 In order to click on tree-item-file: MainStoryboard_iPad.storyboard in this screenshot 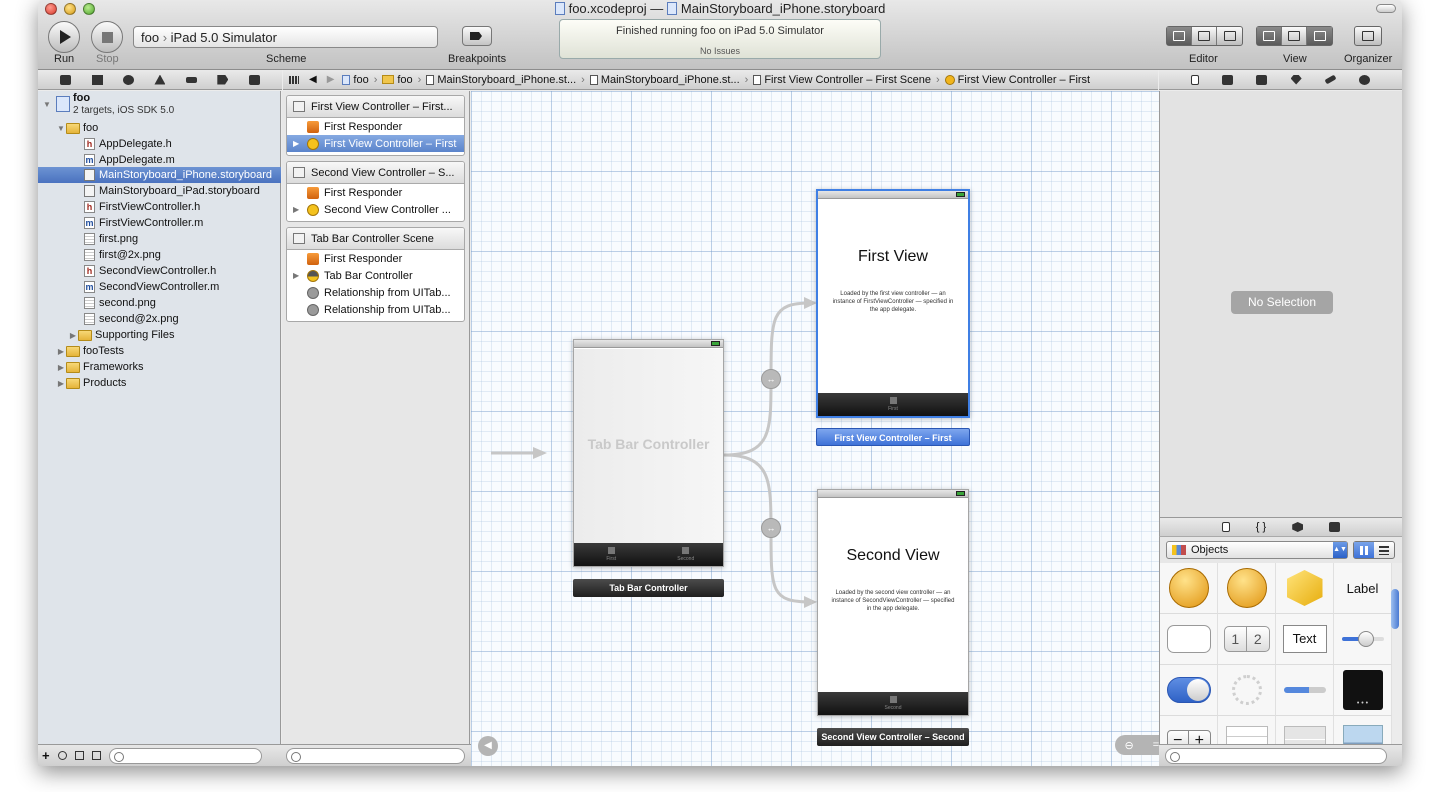, I will do `click(159, 191)`.